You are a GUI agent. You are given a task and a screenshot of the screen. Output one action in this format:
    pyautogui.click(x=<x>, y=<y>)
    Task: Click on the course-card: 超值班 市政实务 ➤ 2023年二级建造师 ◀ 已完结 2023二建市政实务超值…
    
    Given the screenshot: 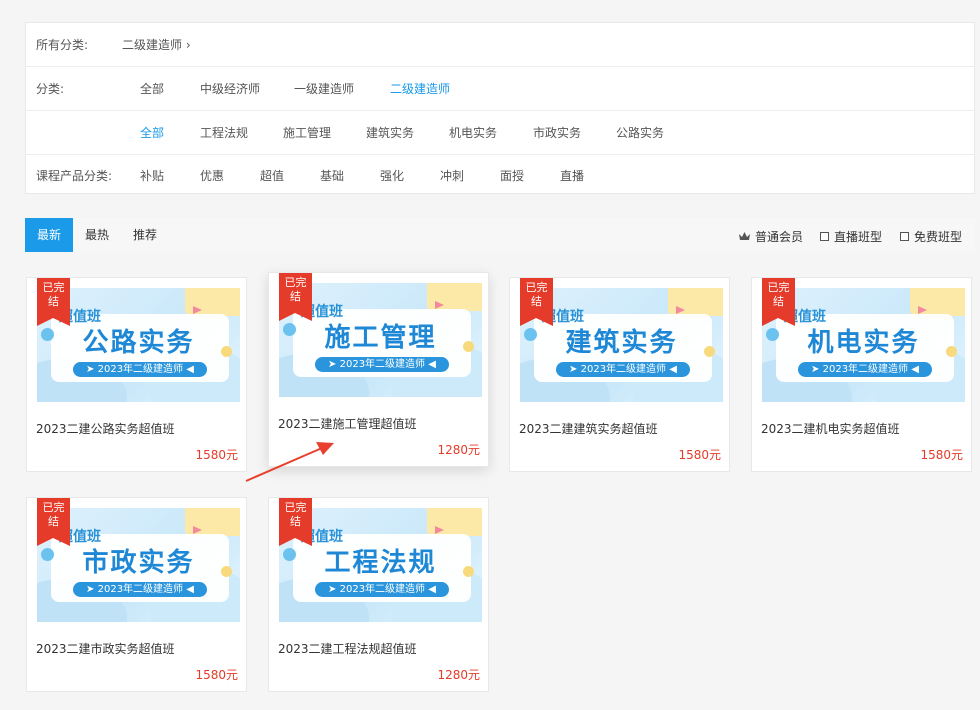 What is the action you would take?
    pyautogui.click(x=136, y=594)
    